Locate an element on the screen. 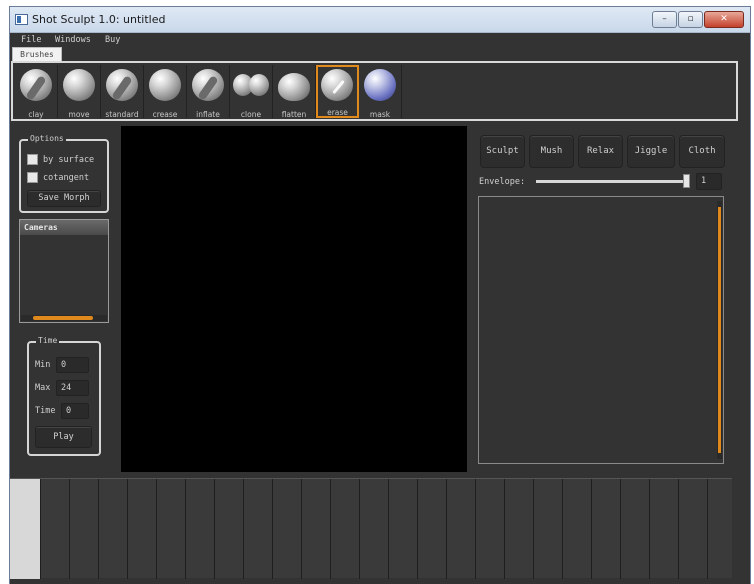 This screenshot has height=584, width=754. save-morph-button: Save Morph is located at coordinates (64, 198).